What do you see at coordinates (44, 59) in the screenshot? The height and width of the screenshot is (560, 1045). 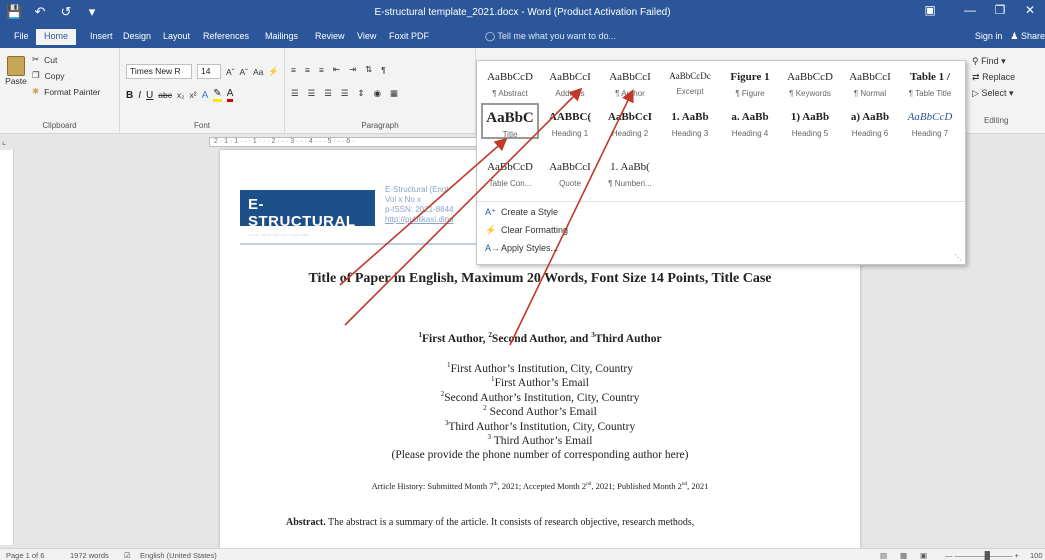 I see `cut-button: ✂ Cut` at bounding box center [44, 59].